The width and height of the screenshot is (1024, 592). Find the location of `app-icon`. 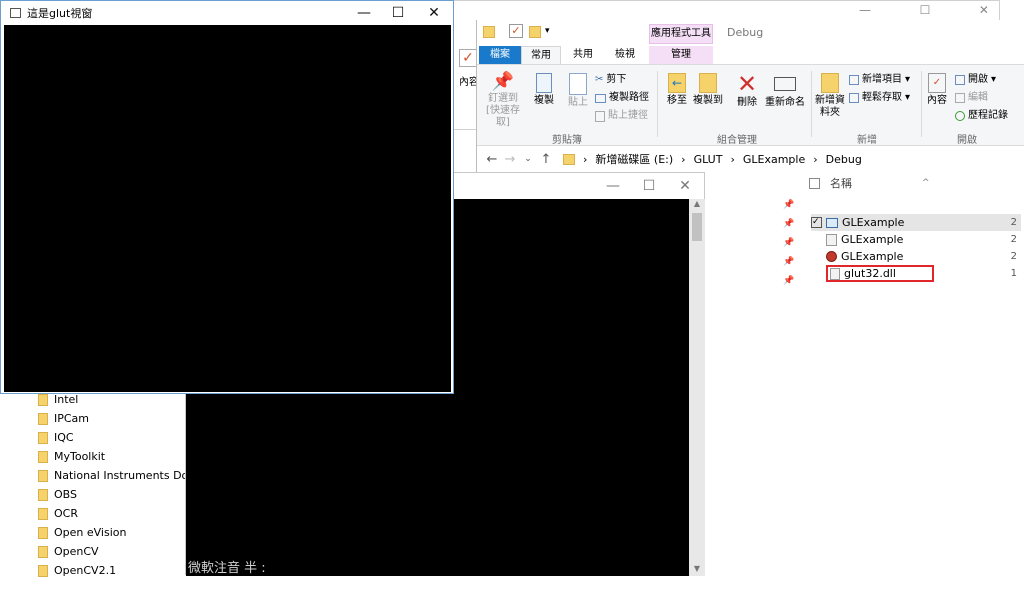

app-icon is located at coordinates (15, 13).